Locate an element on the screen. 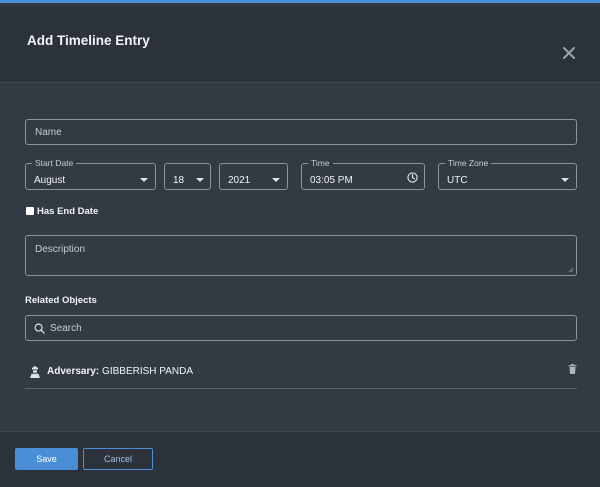 The width and height of the screenshot is (600, 487). timezone-select: Time Zone UTC is located at coordinates (507, 174).